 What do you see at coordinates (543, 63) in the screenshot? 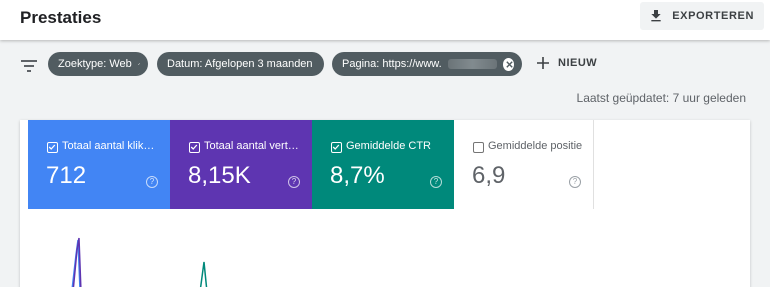
I see `plus-icon` at bounding box center [543, 63].